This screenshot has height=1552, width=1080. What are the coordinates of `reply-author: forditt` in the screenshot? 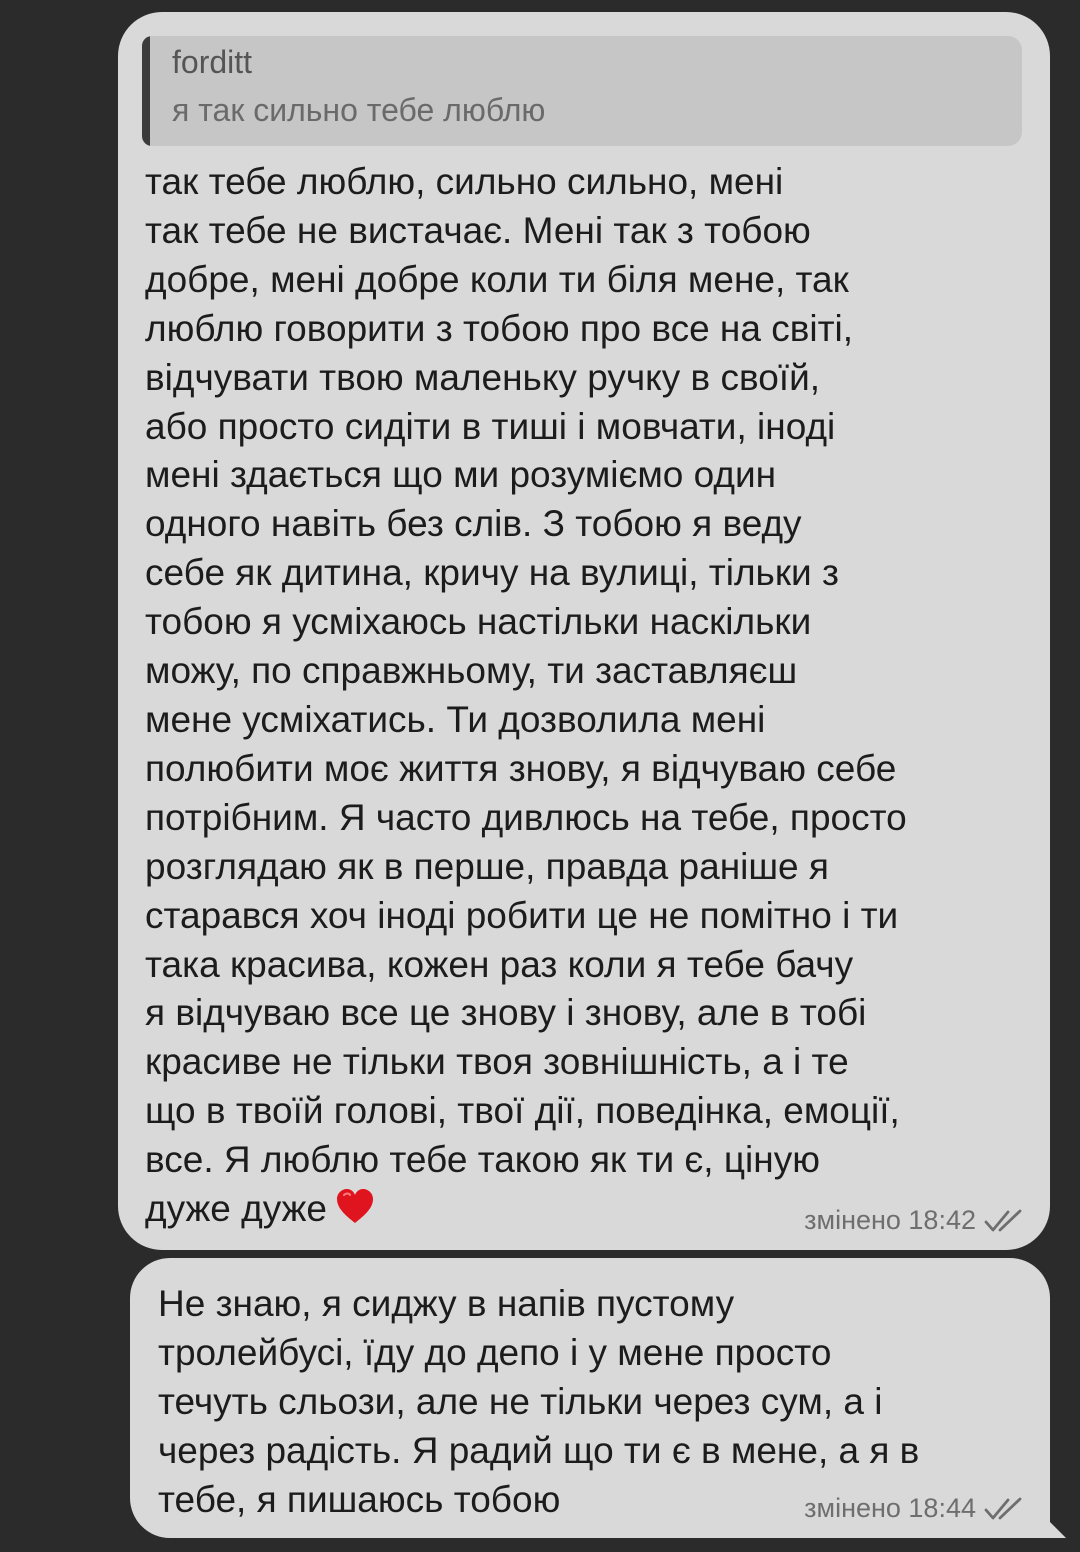 It's located at (212, 62).